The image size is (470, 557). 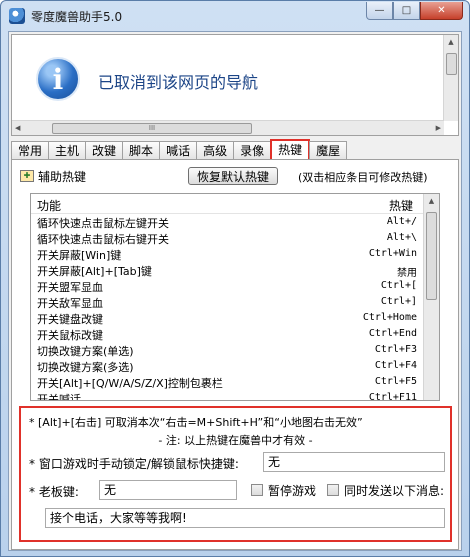 I want to click on column-header-hotkey: 热键, so click(x=401, y=205).